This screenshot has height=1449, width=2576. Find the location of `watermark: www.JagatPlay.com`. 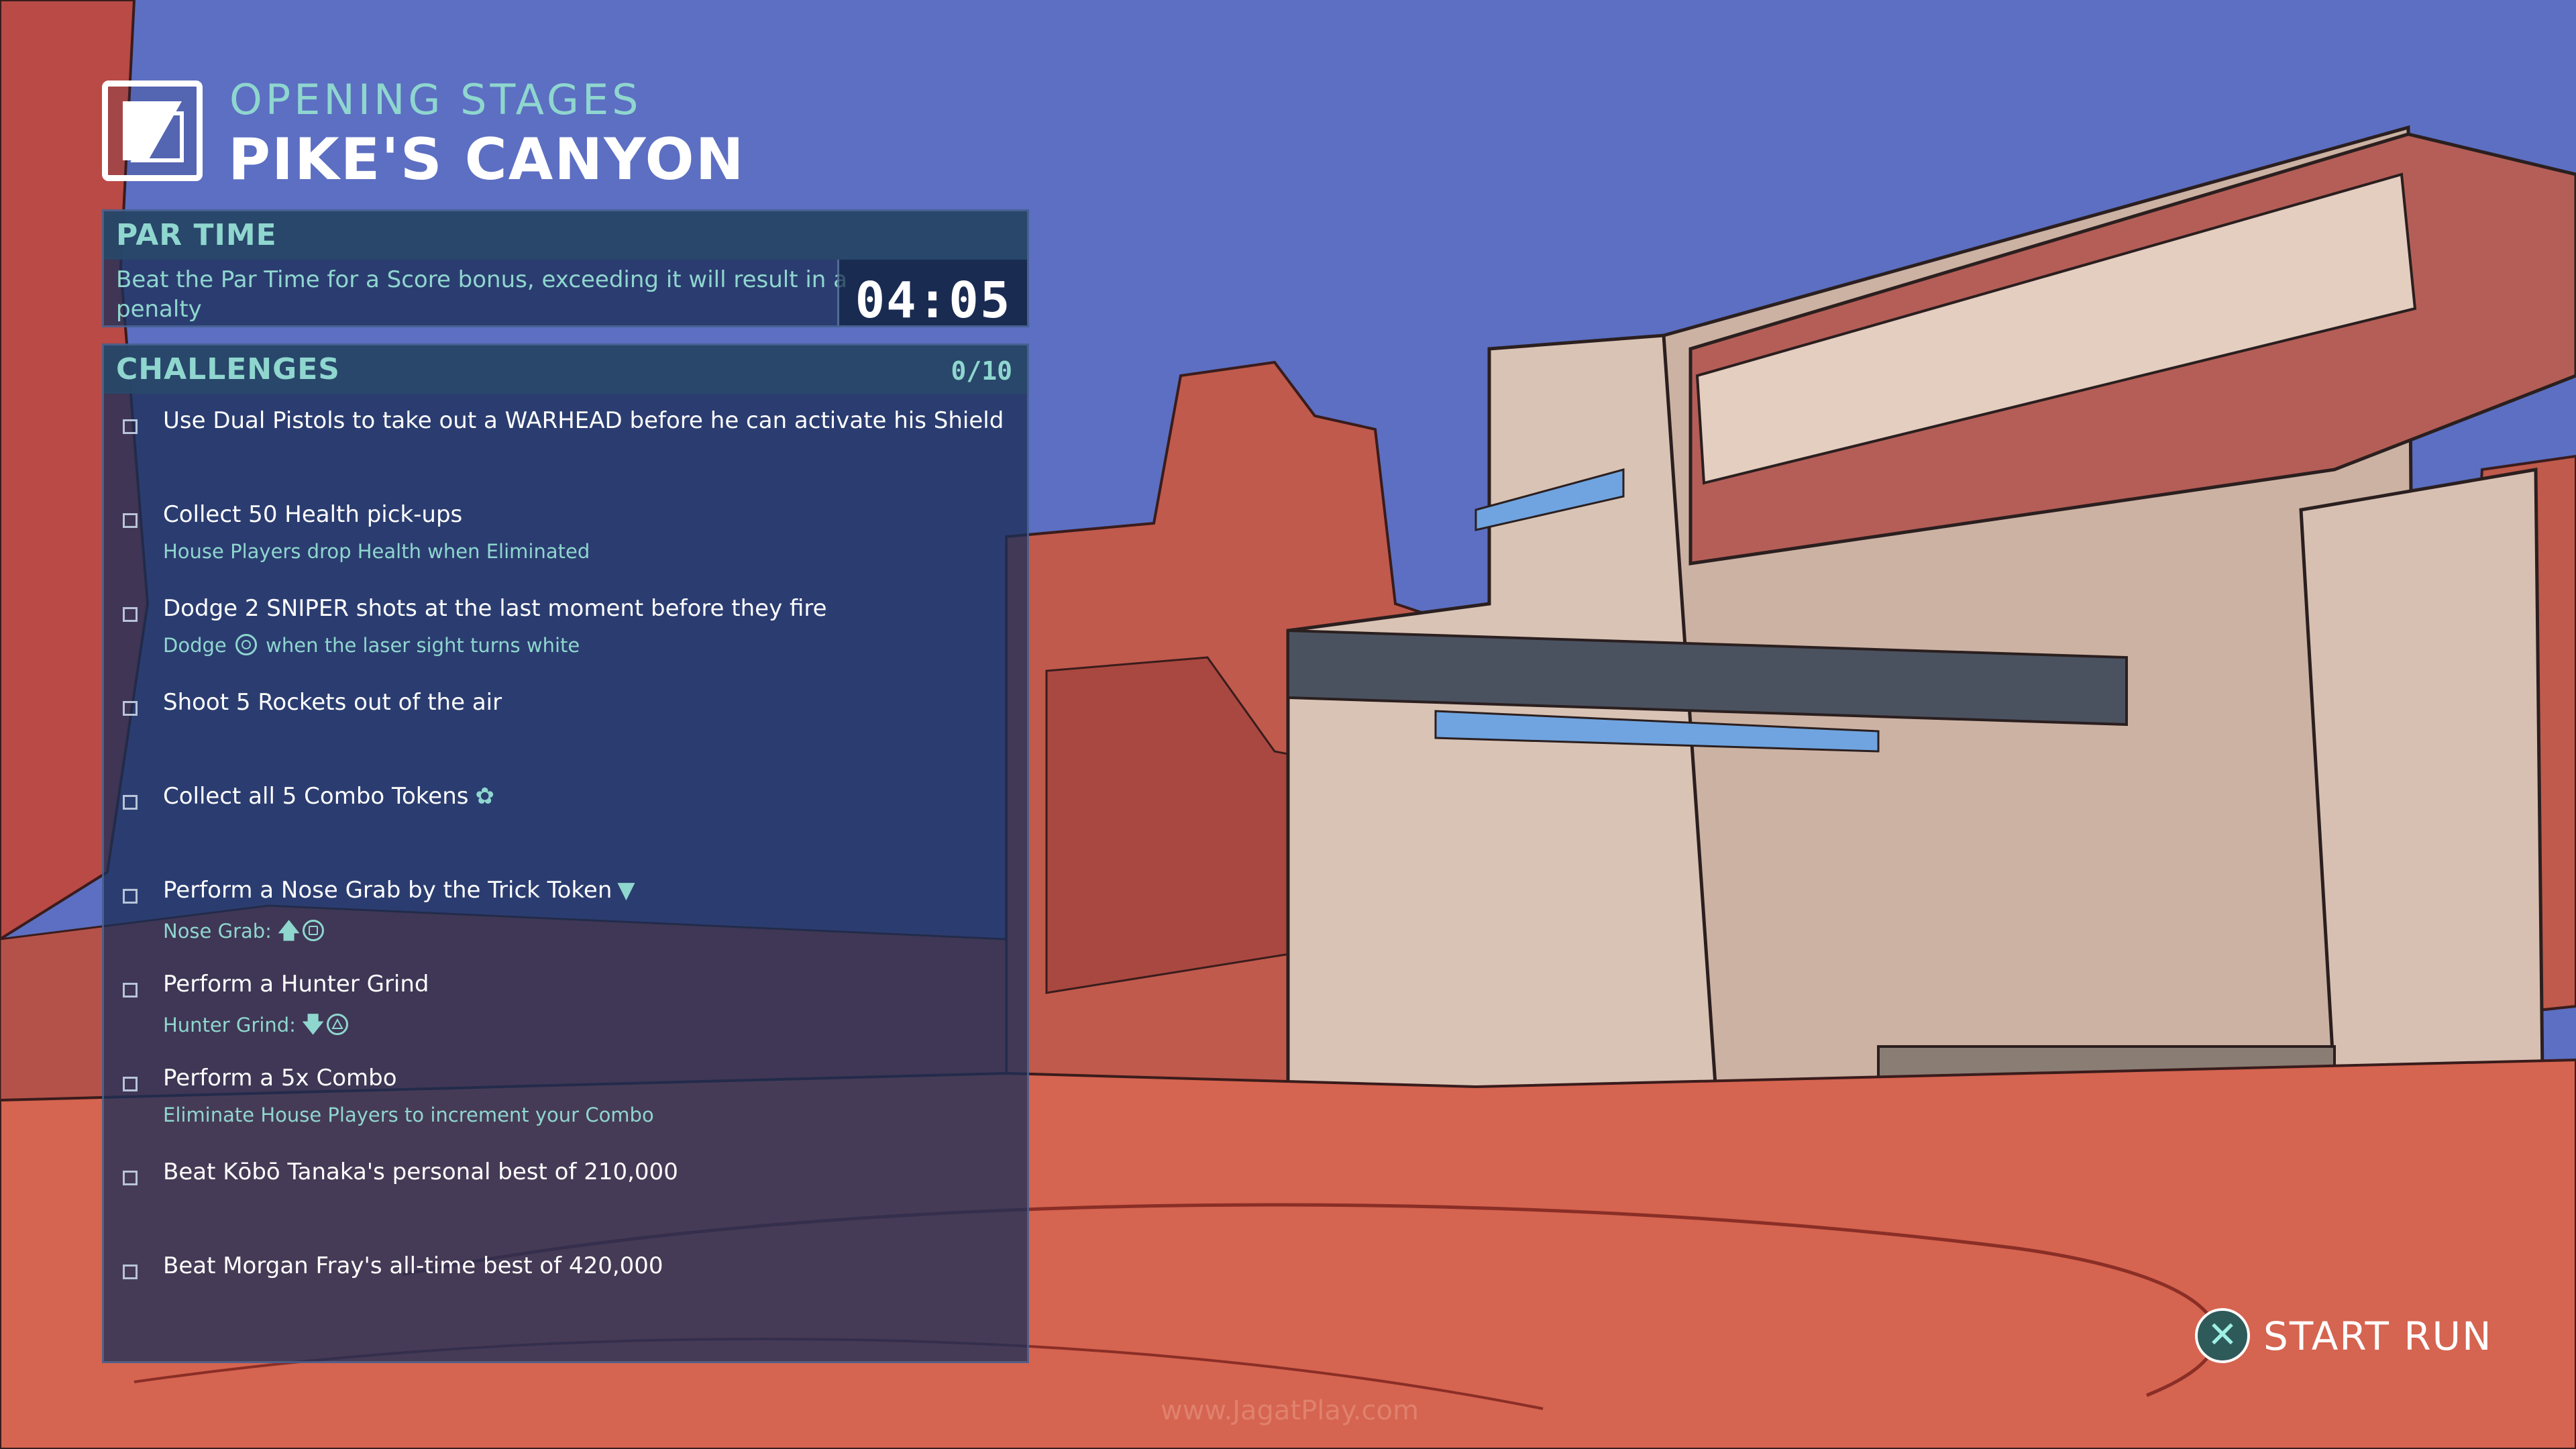

watermark: www.JagatPlay.com is located at coordinates (1290, 1410).